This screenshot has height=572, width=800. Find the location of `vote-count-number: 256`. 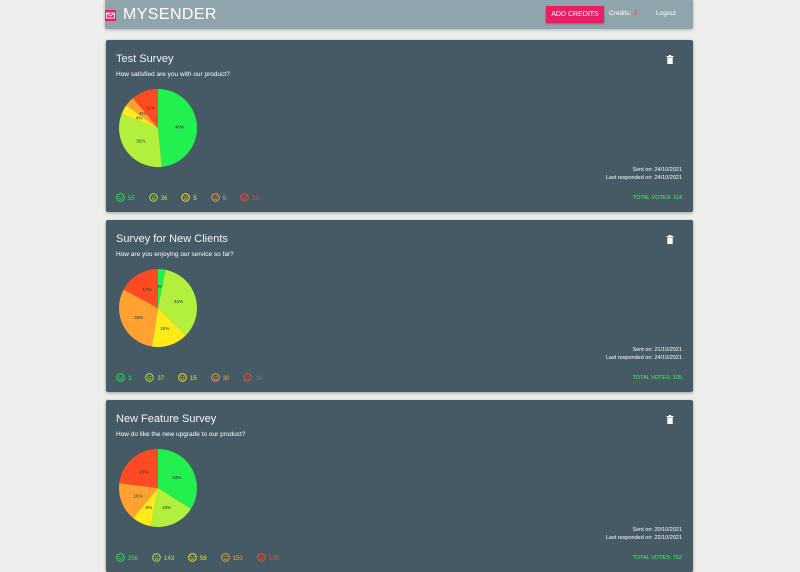

vote-count-number: 256 is located at coordinates (133, 559).